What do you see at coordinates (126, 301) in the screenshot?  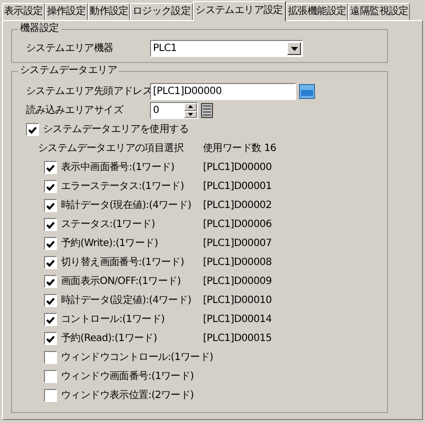 I see `checkbox-label: 時計データ(設定値):(4ワード)` at bounding box center [126, 301].